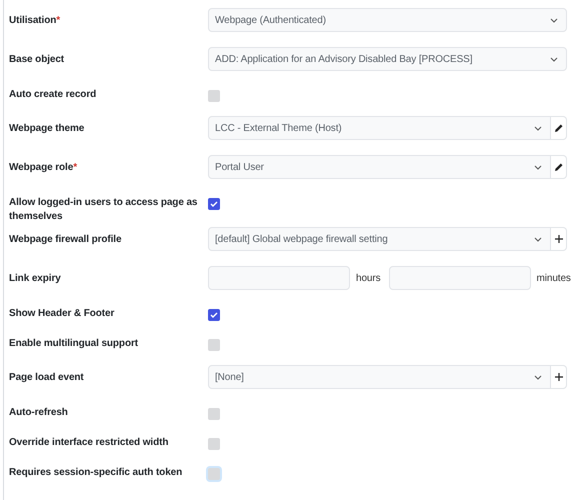 This screenshot has width=581, height=500. Describe the element at coordinates (53, 95) in the screenshot. I see `field-label: Auto create record` at that location.